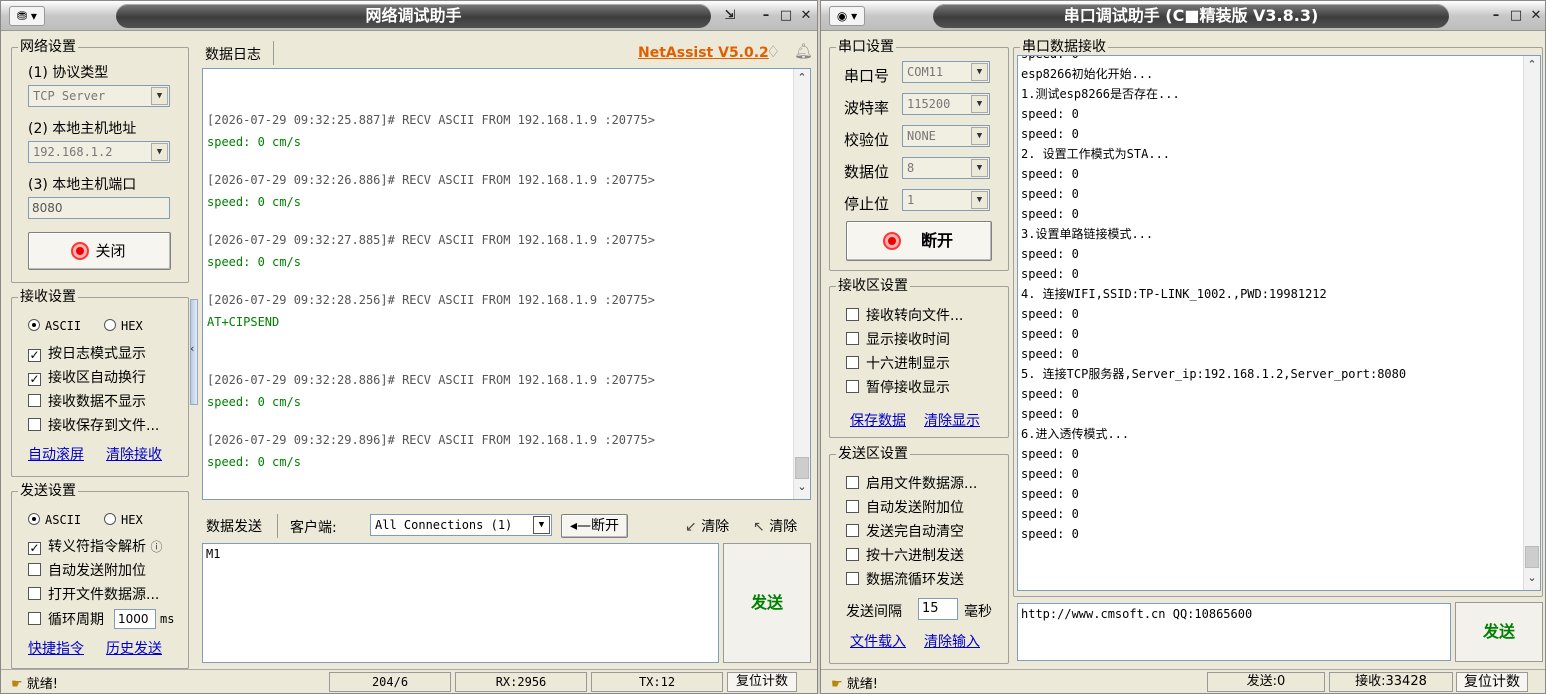 Image resolution: width=1546 pixels, height=694 pixels. What do you see at coordinates (134, 454) in the screenshot?
I see `clear-receive-link: 清除接收` at bounding box center [134, 454].